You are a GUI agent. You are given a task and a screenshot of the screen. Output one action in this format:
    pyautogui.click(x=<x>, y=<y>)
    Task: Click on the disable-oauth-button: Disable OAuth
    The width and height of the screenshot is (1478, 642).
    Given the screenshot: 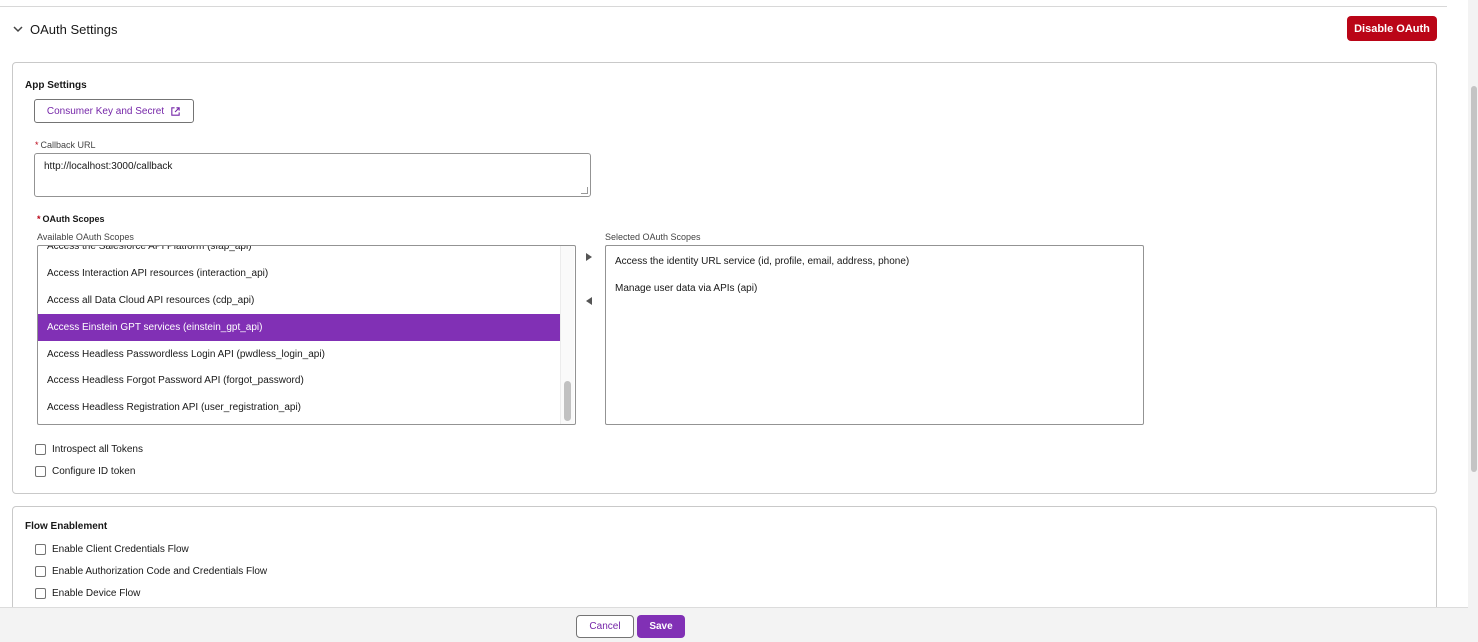 What is the action you would take?
    pyautogui.click(x=1392, y=28)
    